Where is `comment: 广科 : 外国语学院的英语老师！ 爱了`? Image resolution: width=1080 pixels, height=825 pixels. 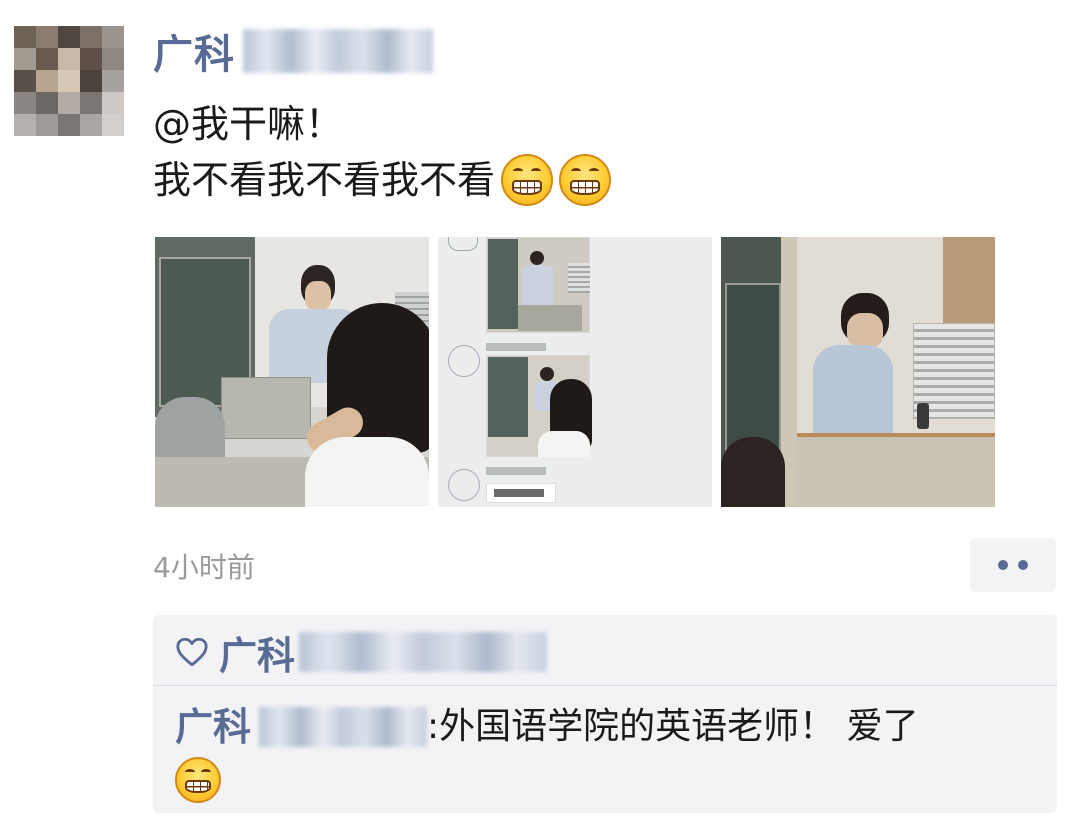
comment: 广科 : 外国语学院的英语老师！ 爱了 is located at coordinates (610, 751).